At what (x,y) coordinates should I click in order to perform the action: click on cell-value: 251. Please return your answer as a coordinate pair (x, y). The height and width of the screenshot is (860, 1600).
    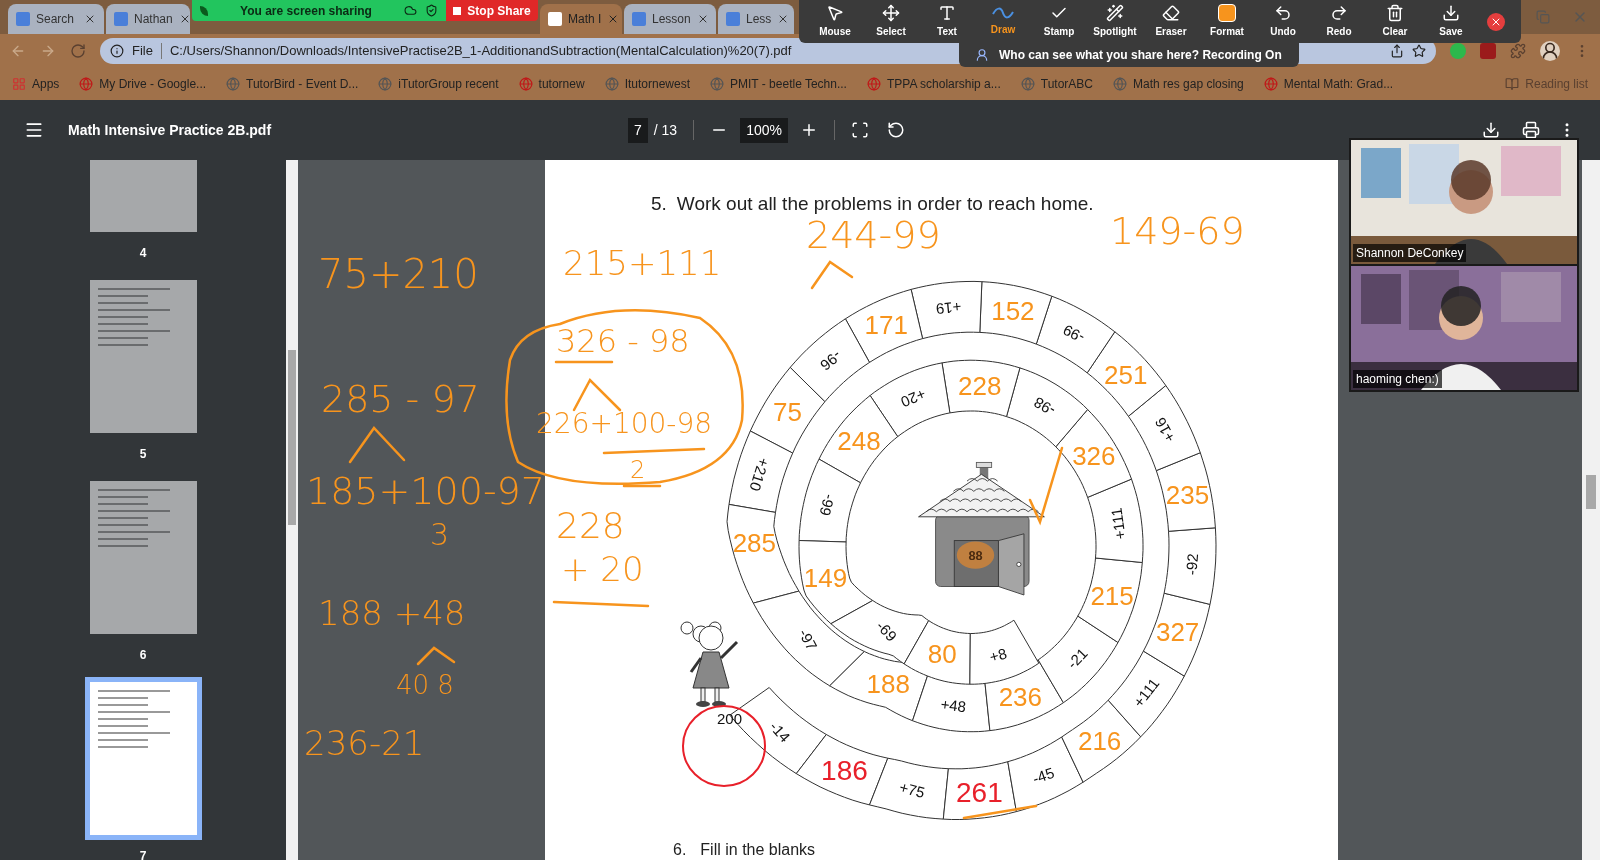
    Looking at the image, I should click on (1126, 374).